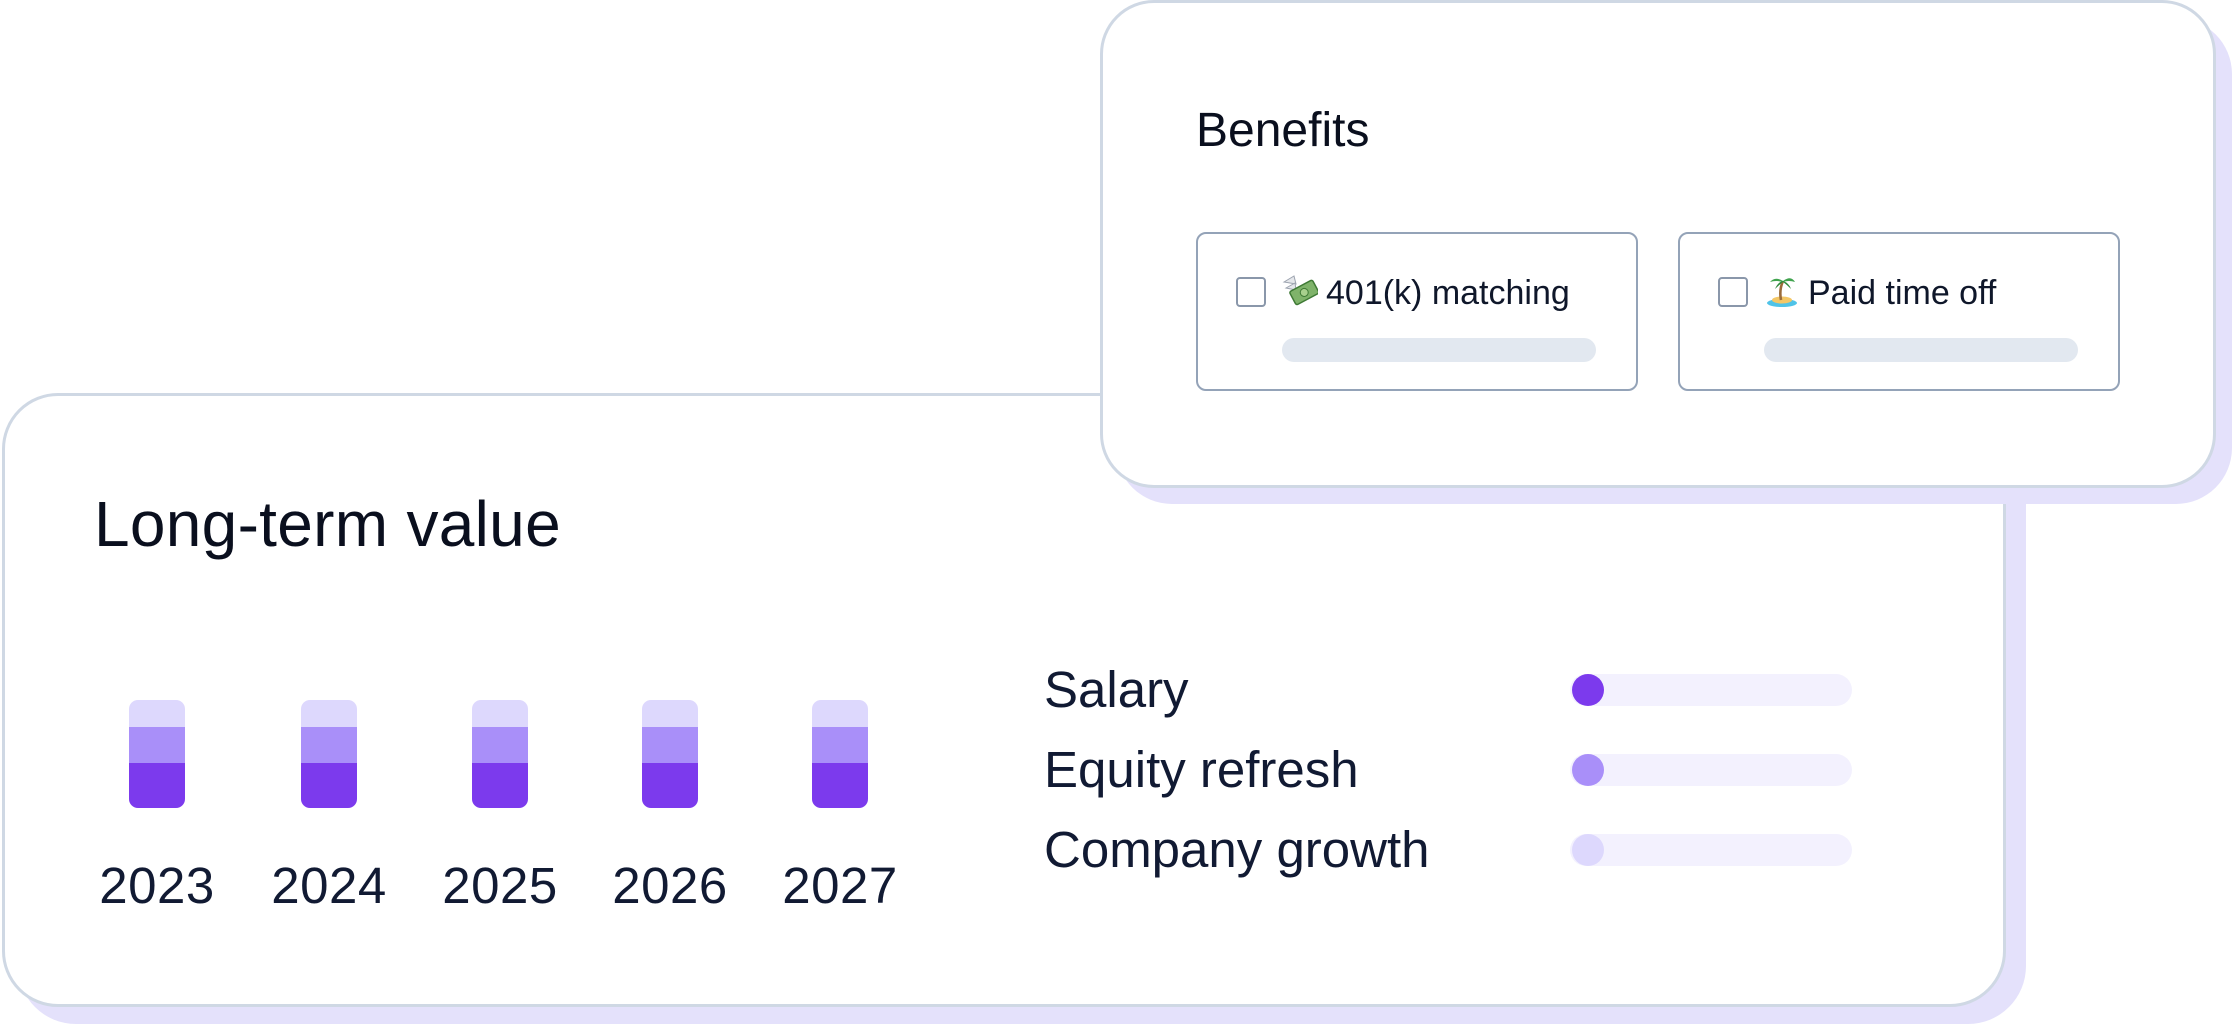 Image resolution: width=2232 pixels, height=1028 pixels. What do you see at coordinates (1300, 290) in the screenshot?
I see `money-with-wings-icon` at bounding box center [1300, 290].